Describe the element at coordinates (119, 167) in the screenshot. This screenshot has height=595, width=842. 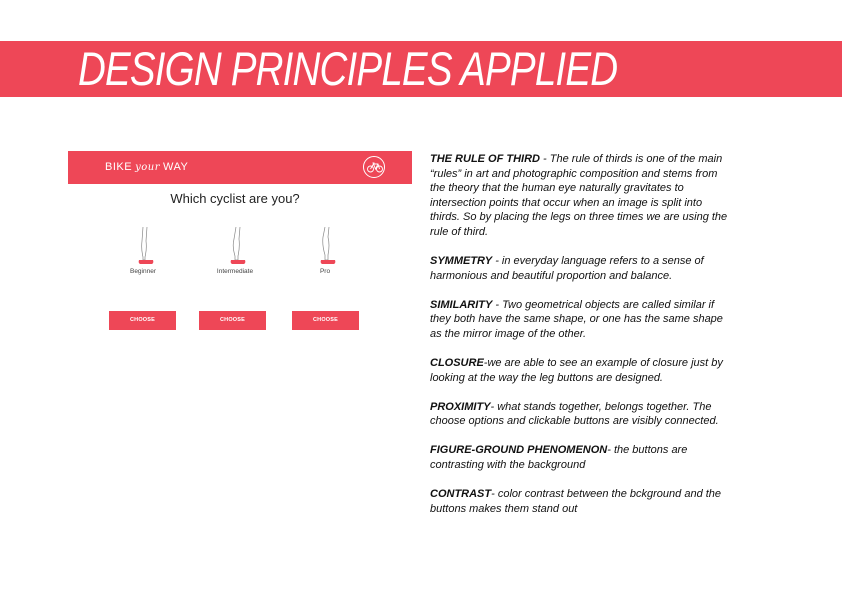
I see `brand-left: BIKE` at that location.